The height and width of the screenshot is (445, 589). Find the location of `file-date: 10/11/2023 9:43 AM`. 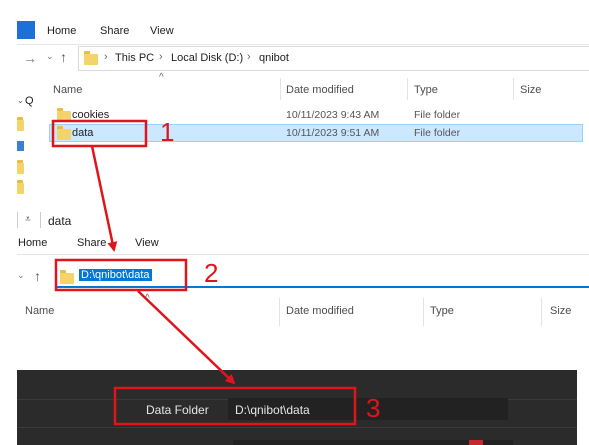

file-date: 10/11/2023 9:43 AM is located at coordinates (333, 115).